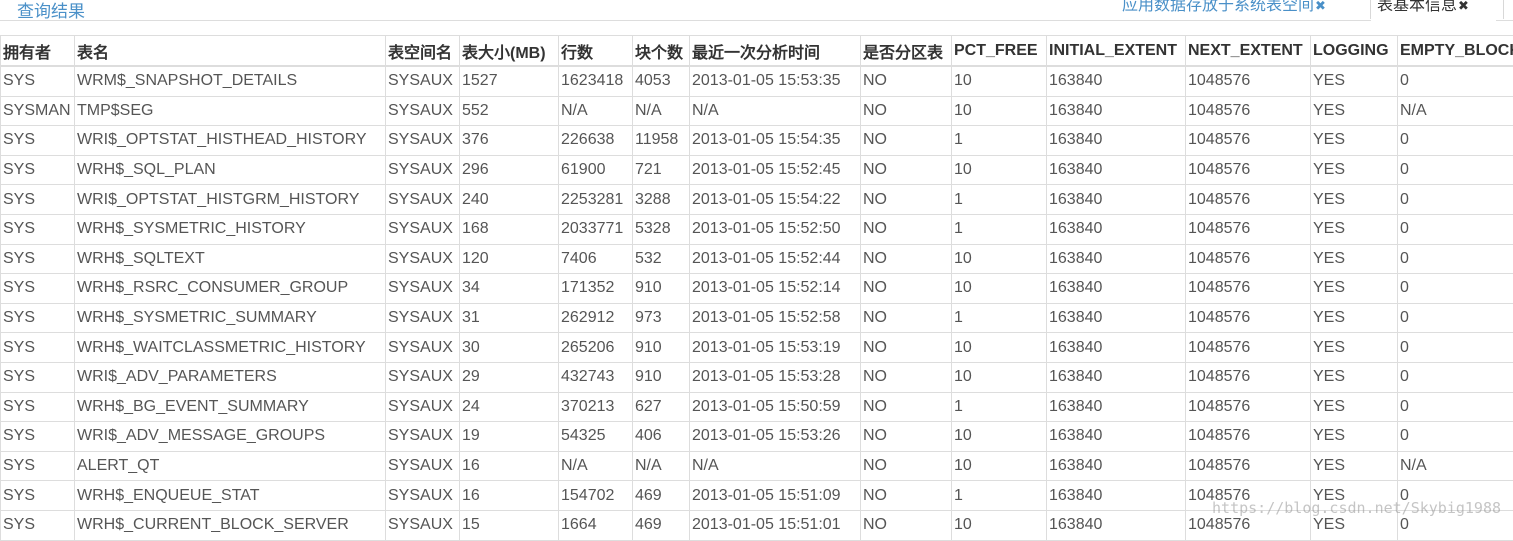  Describe the element at coordinates (38, 111) in the screenshot. I see `cell-owner: SYSMAN` at that location.